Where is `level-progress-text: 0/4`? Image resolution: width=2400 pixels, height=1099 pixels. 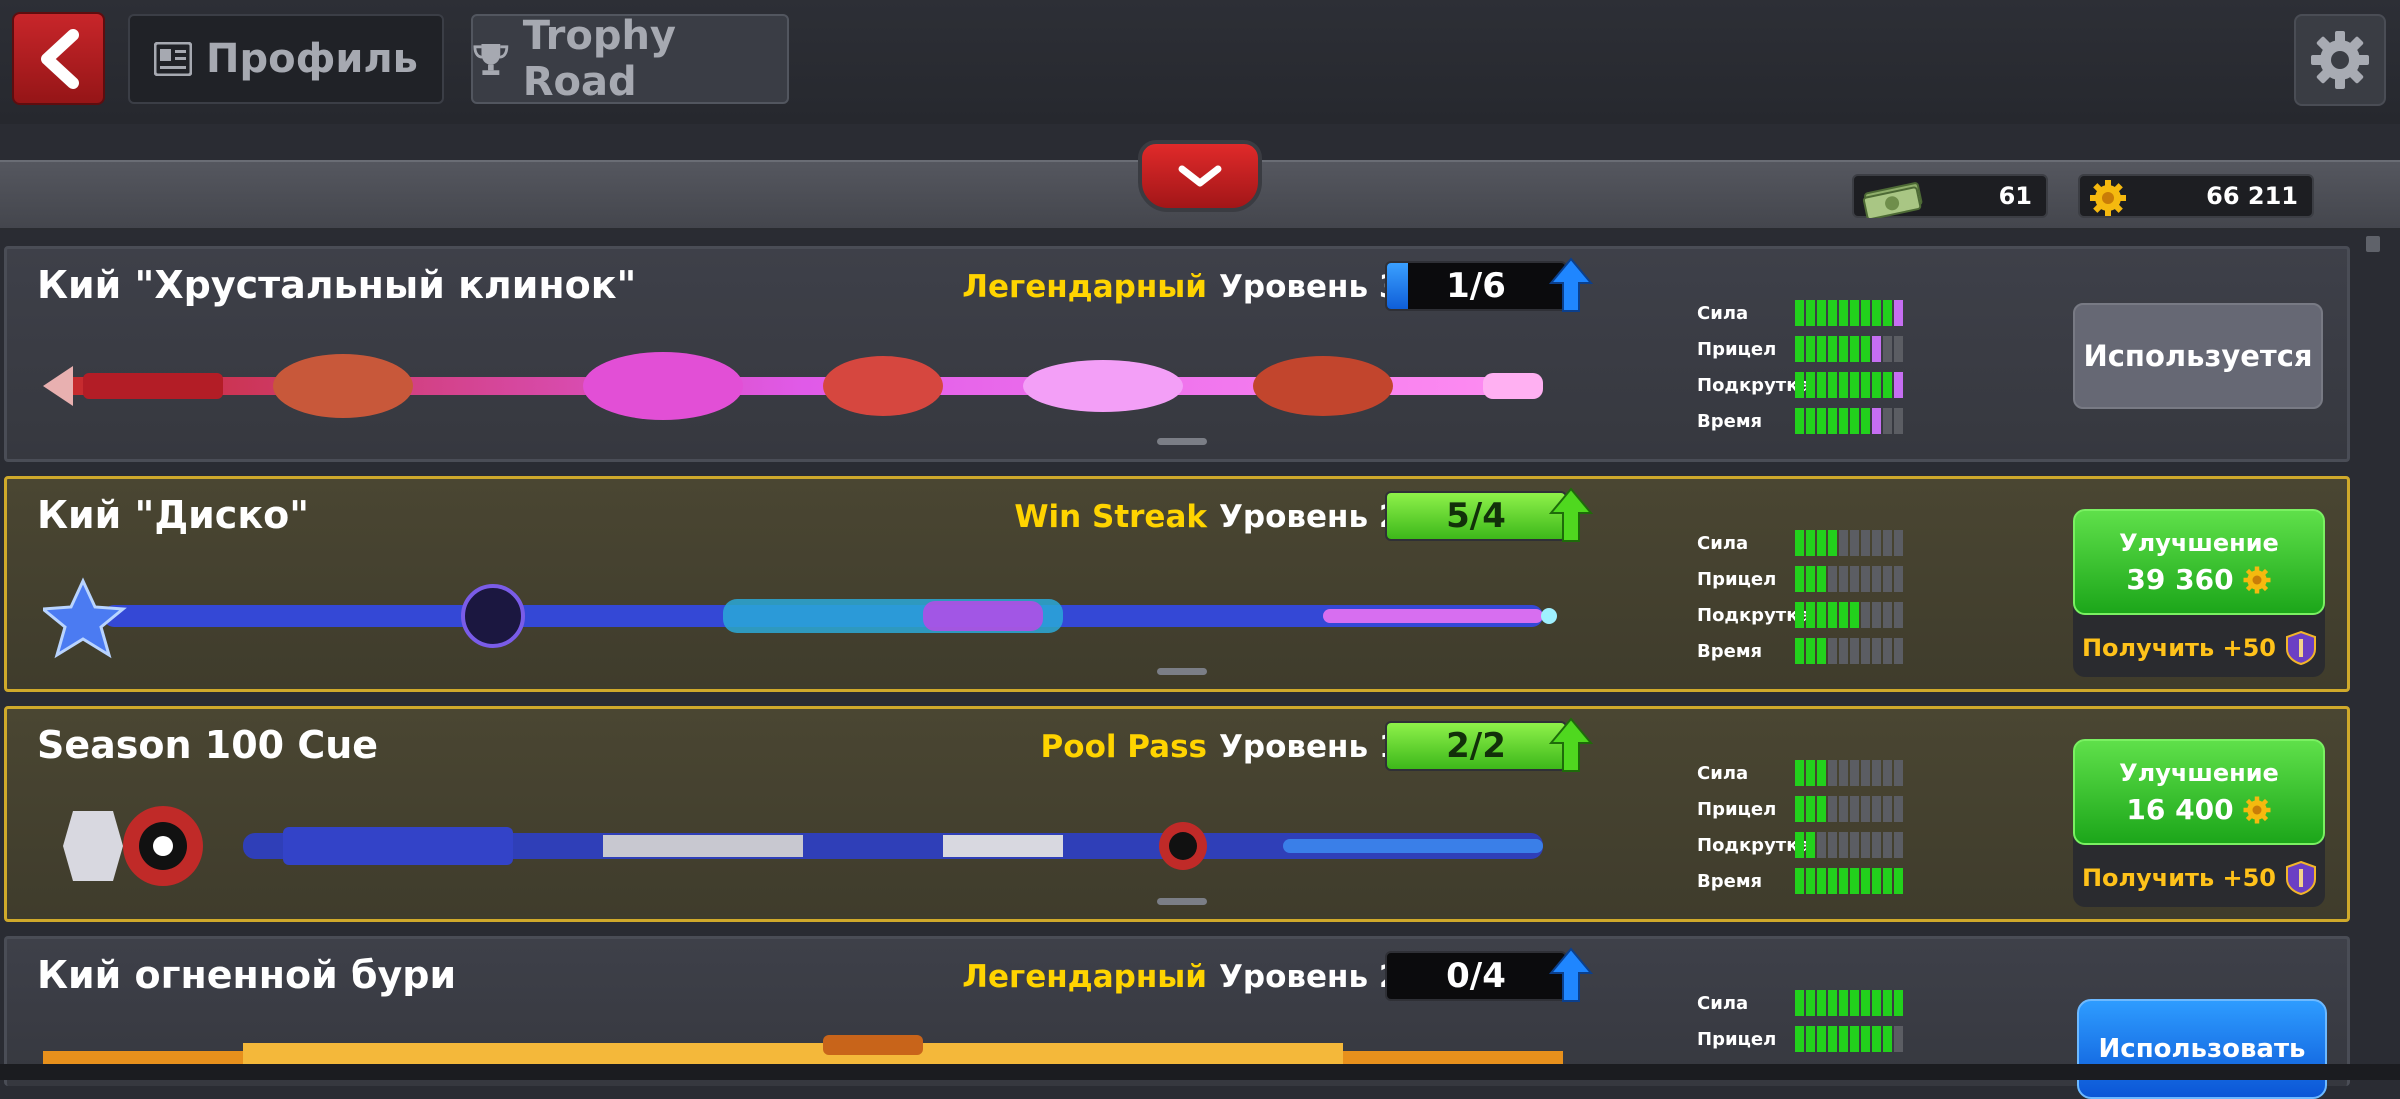
level-progress-text: 0/4 is located at coordinates (1476, 976).